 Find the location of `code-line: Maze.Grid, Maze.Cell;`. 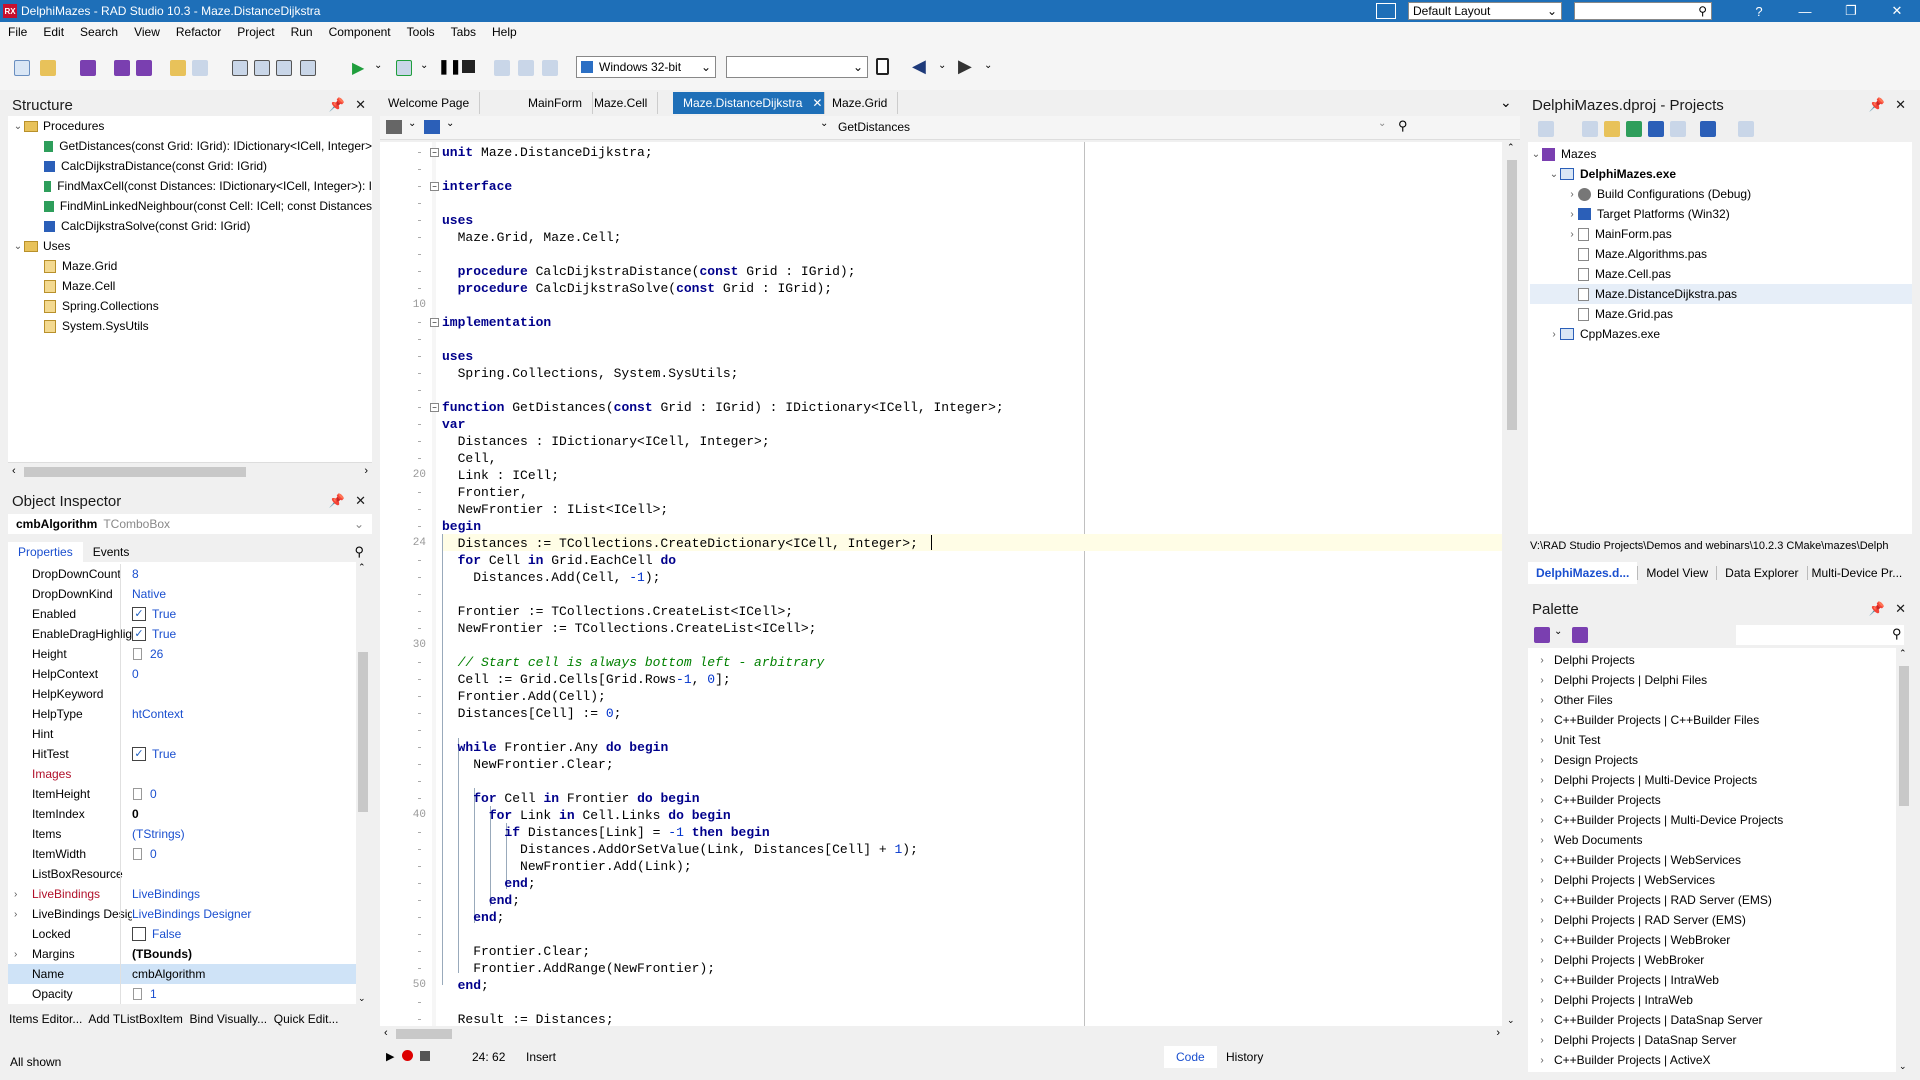

code-line: Maze.Grid, Maze.Cell; is located at coordinates (532, 237).